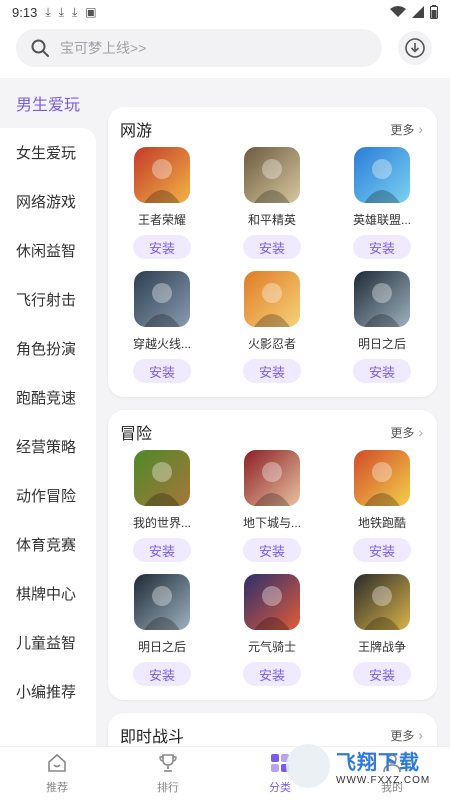 The image size is (450, 800). Describe the element at coordinates (272, 478) in the screenshot. I see `swordsman-icon` at that location.